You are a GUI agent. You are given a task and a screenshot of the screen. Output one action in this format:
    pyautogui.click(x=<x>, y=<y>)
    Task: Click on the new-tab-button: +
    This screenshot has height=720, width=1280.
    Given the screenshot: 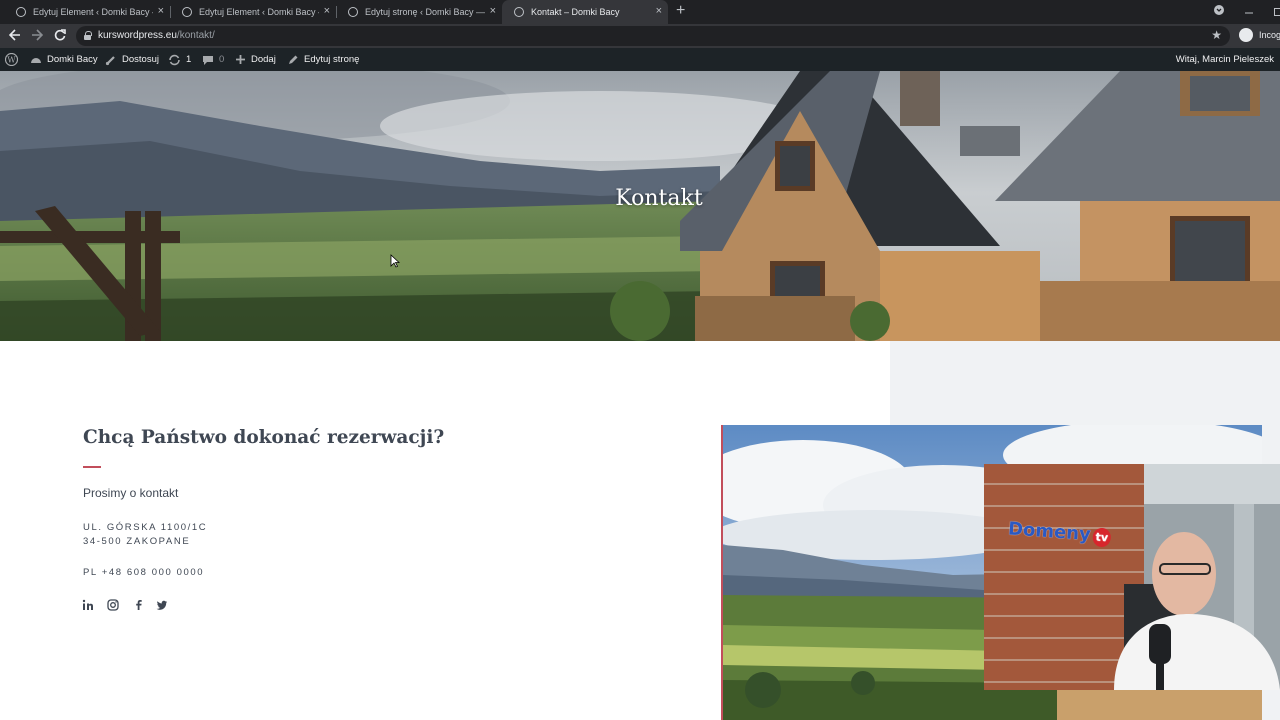 What is the action you would take?
    pyautogui.click(x=680, y=11)
    